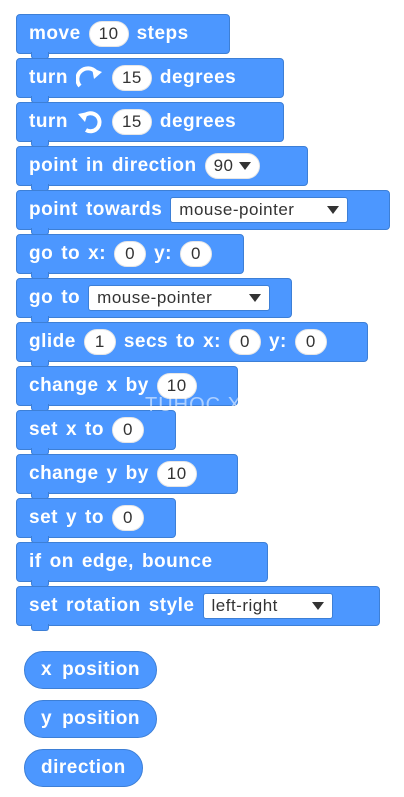 The height and width of the screenshot is (797, 404). Describe the element at coordinates (198, 608) in the screenshot. I see `rotation-style-block: set rotation style left-right` at that location.